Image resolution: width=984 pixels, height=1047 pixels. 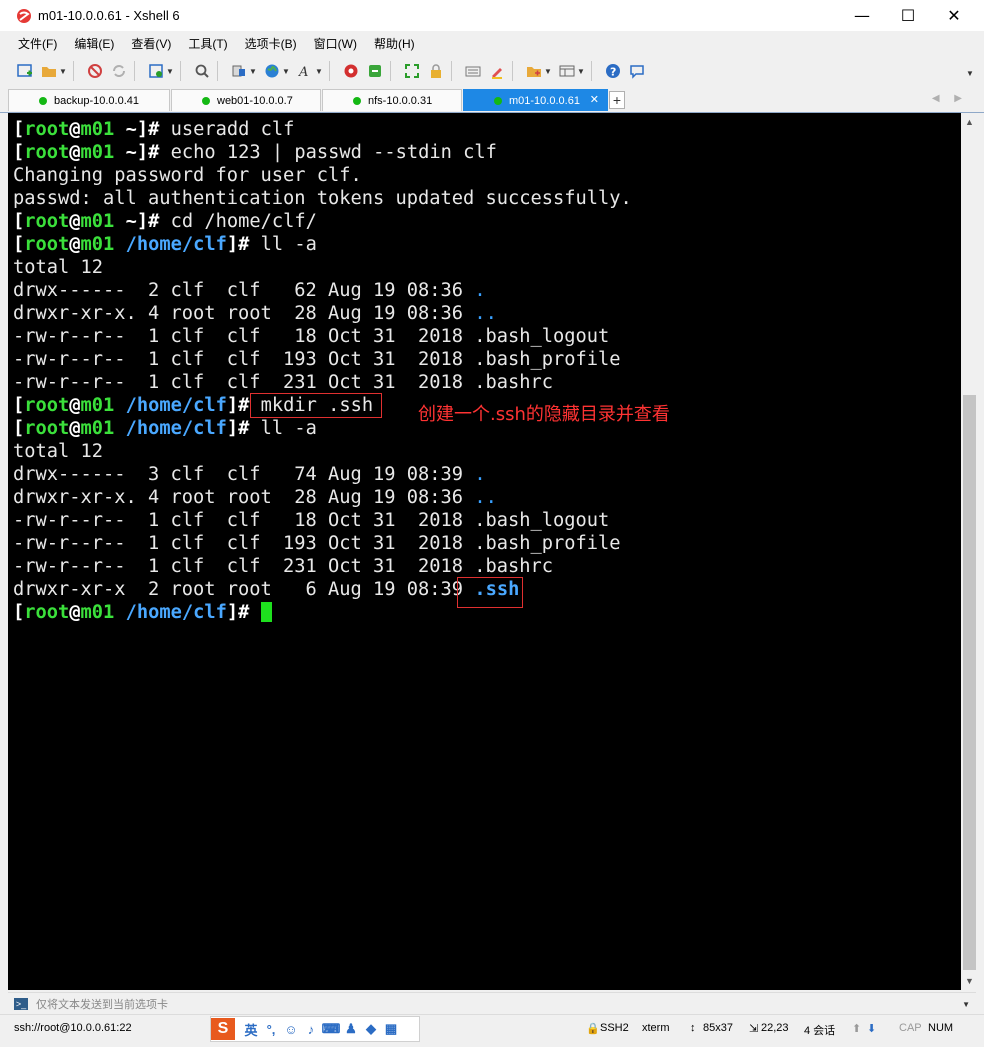 I want to click on toolbox-icon: ▦, so click(x=391, y=1029).